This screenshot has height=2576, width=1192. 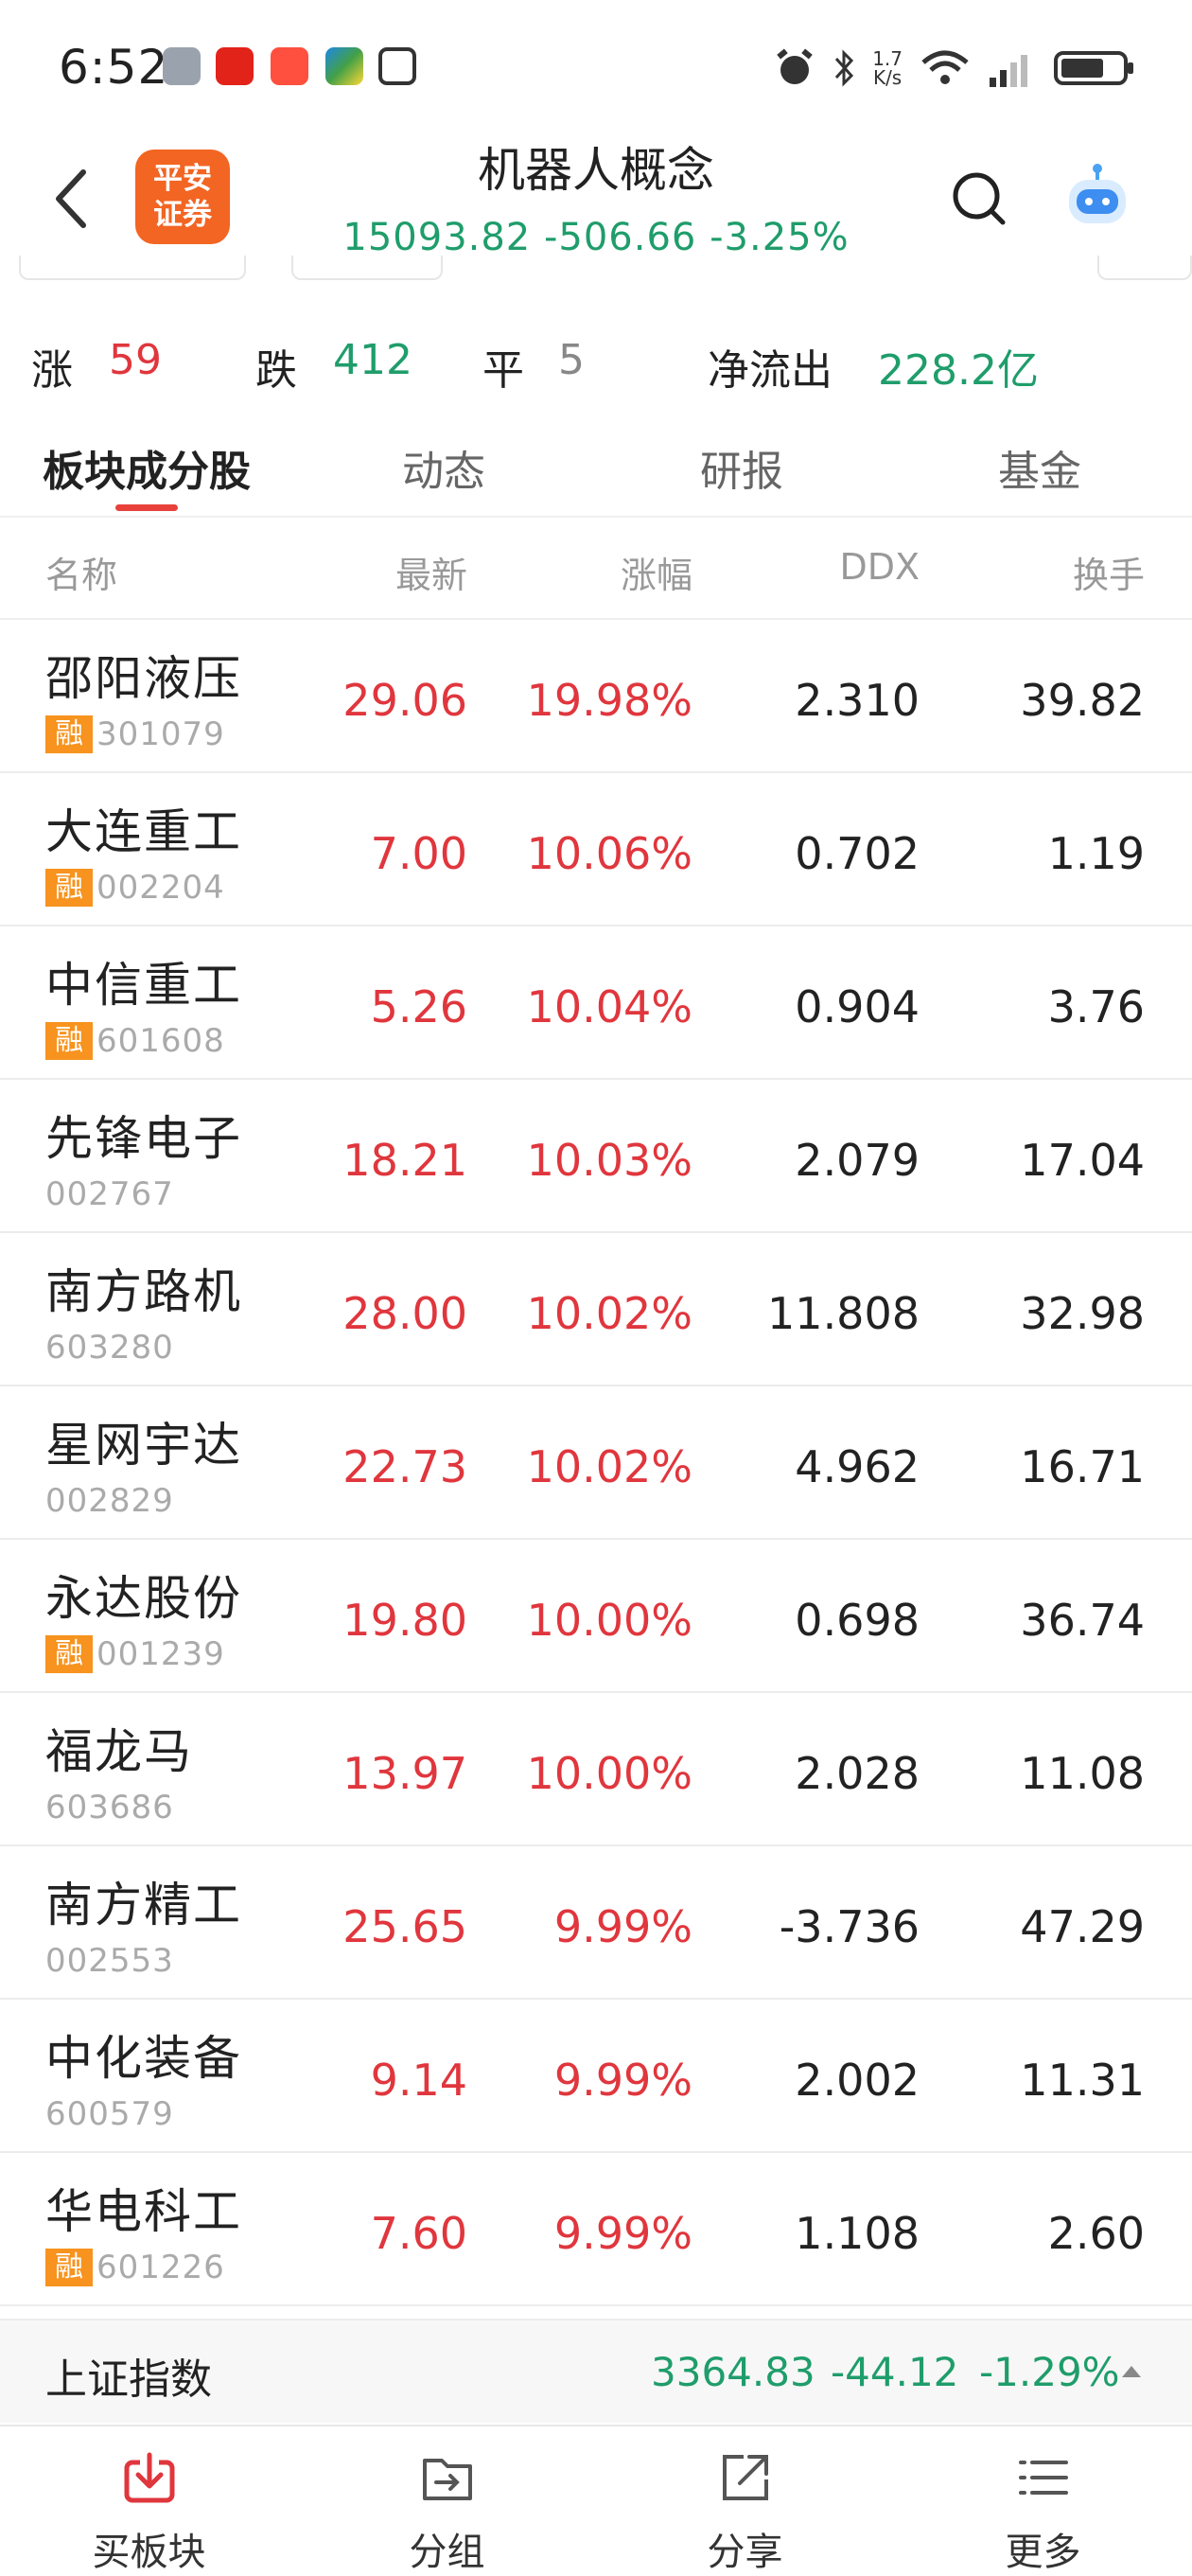 What do you see at coordinates (609, 1466) in the screenshot?
I see `stock-change-pct: 10.02%` at bounding box center [609, 1466].